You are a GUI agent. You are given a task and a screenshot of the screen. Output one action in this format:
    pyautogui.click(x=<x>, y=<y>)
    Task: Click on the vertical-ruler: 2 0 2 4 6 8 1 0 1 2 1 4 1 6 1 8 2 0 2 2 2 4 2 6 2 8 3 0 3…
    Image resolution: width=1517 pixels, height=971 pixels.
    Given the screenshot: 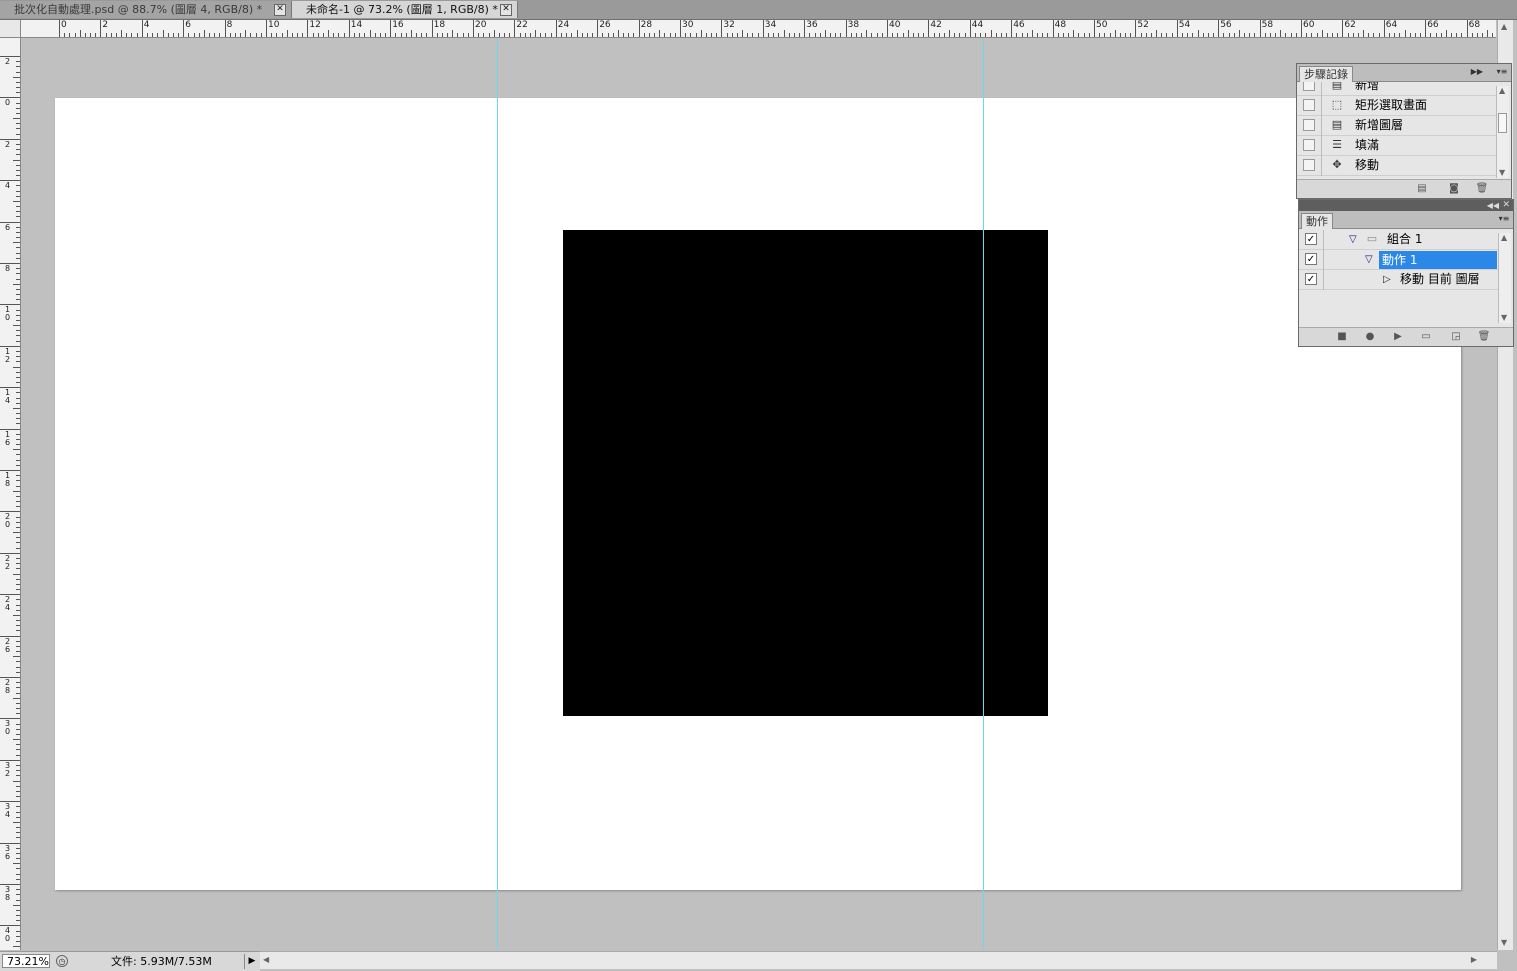 What is the action you would take?
    pyautogui.click(x=10, y=494)
    